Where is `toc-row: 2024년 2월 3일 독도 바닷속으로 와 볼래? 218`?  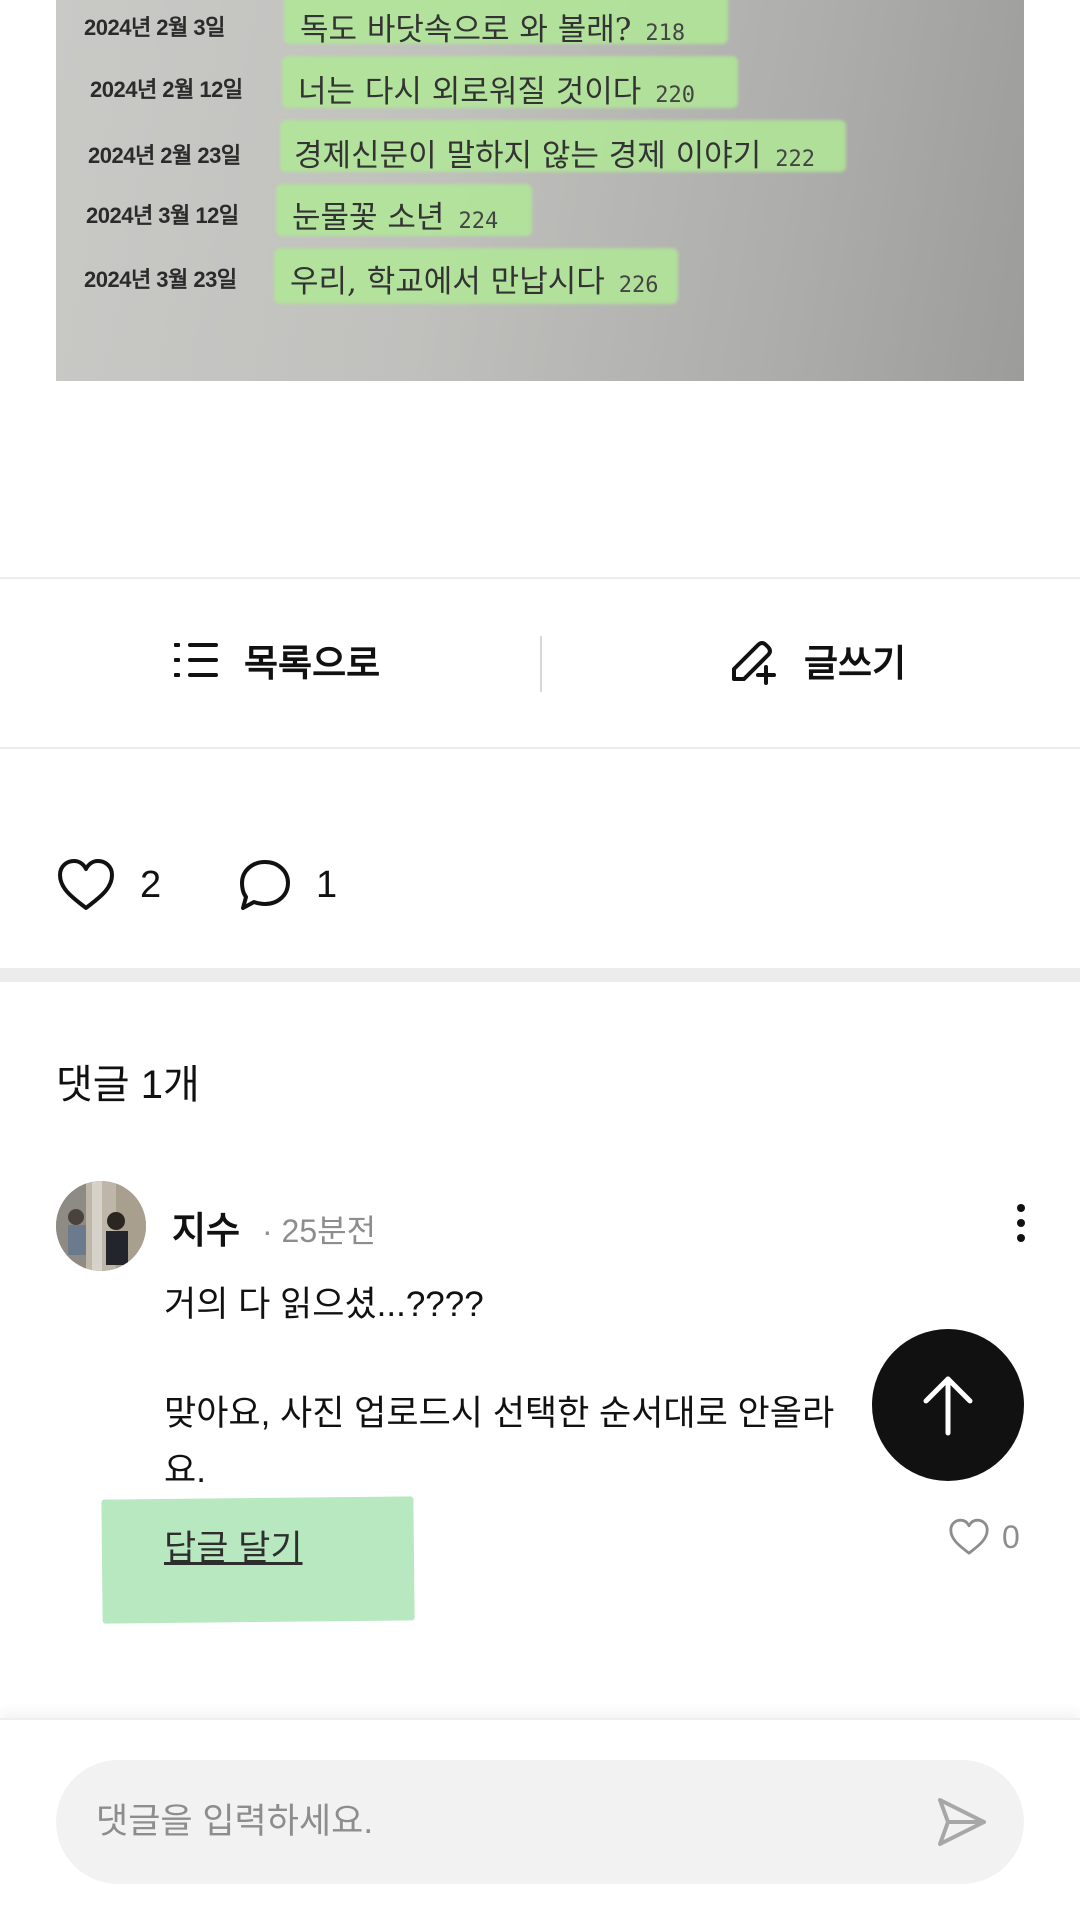 toc-row: 2024년 2월 3일 독도 바닷속으로 와 볼래? 218 is located at coordinates (540, 30).